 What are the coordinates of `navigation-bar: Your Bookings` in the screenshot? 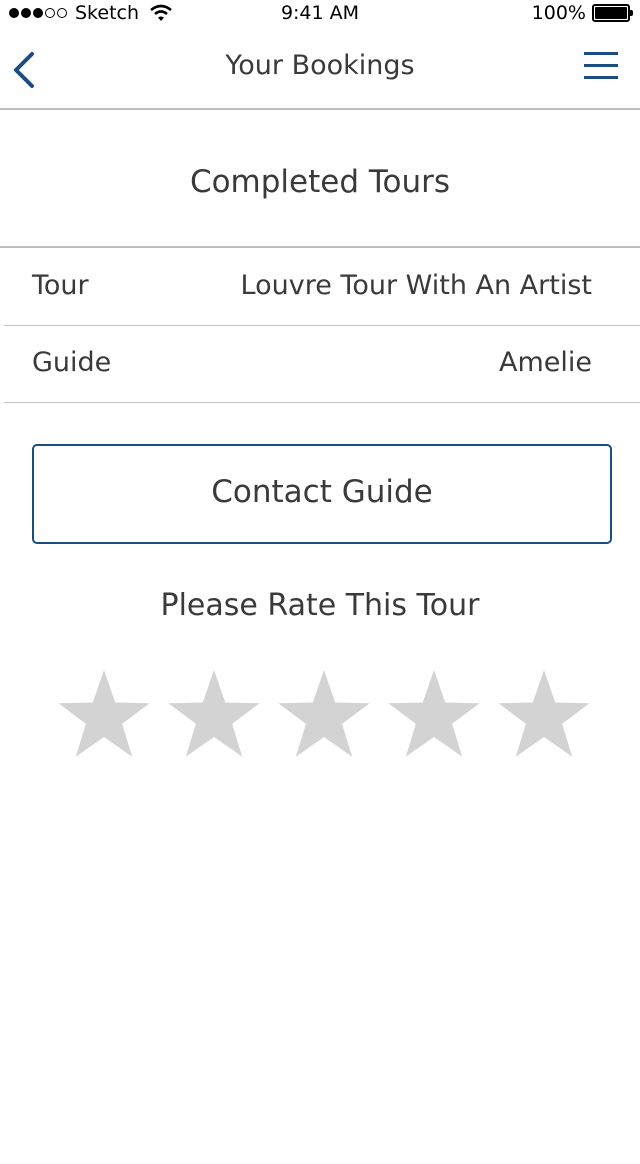 It's located at (320, 69).